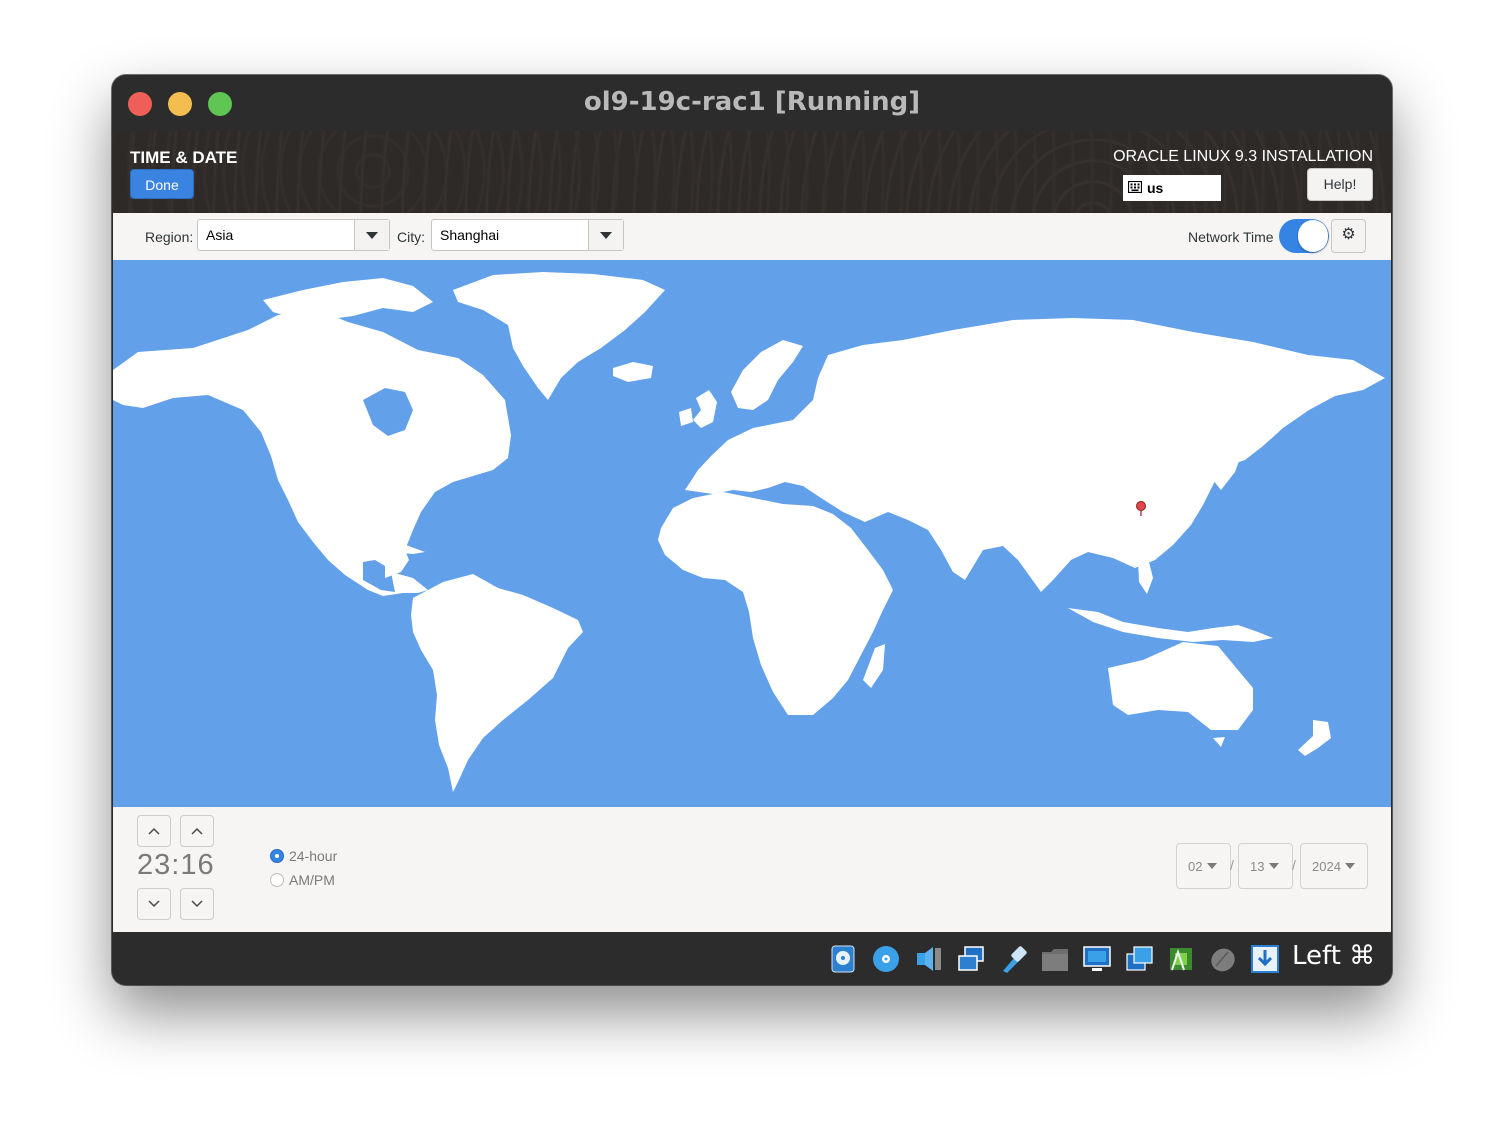 This screenshot has width=1504, height=1134. Describe the element at coordinates (843, 959) in the screenshot. I see `hard-disk-icon` at that location.